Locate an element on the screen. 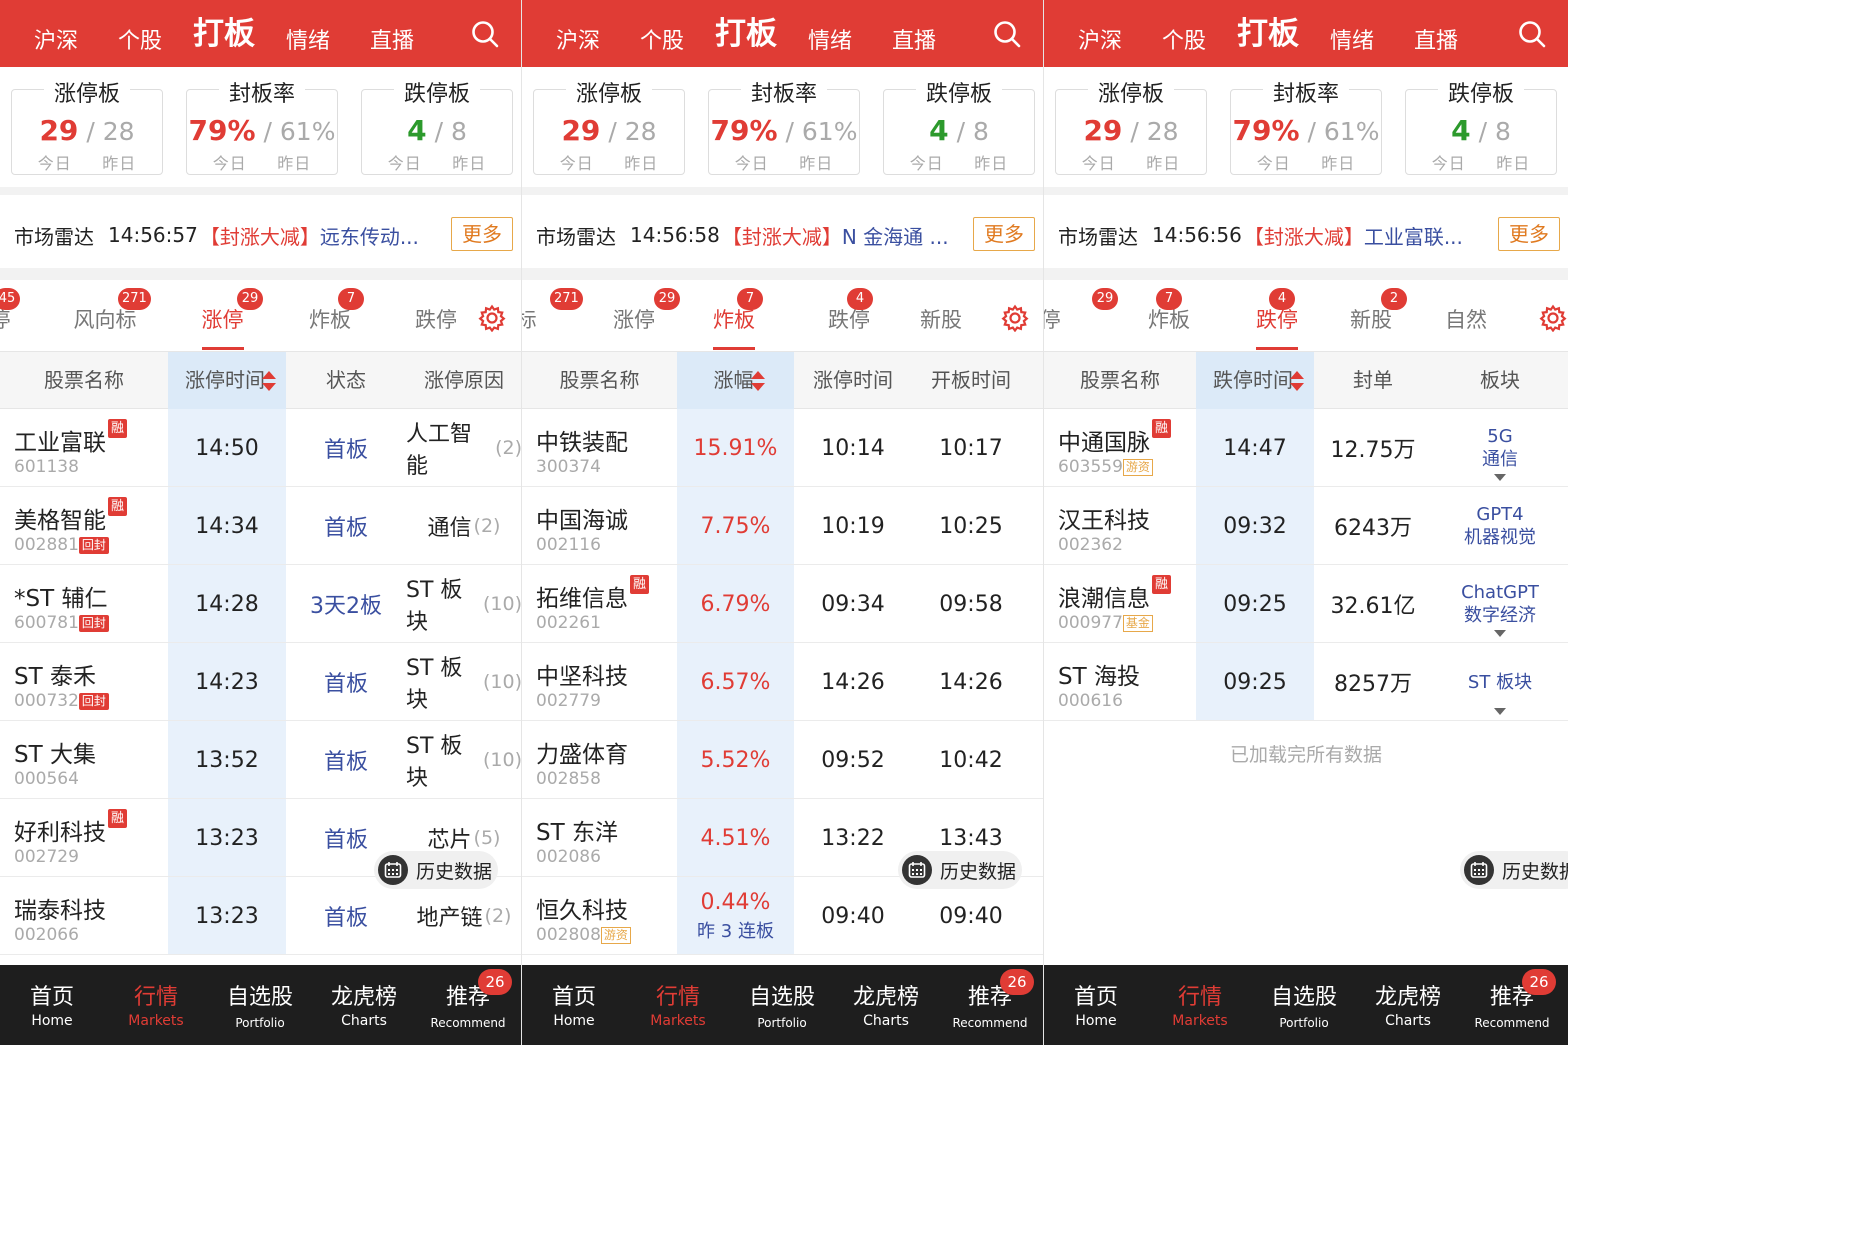  tab-1: 涨停 29 is located at coordinates (634, 316).